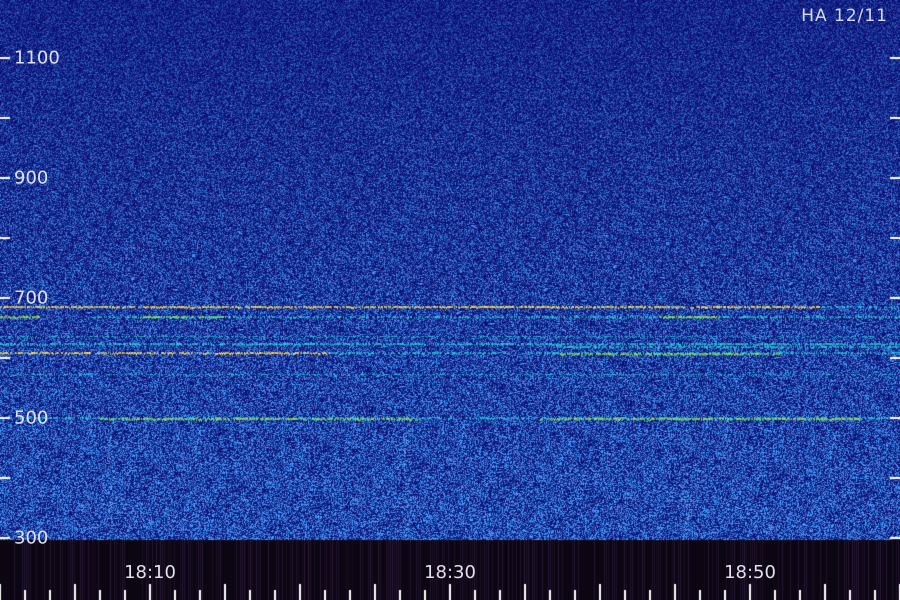 This screenshot has width=900, height=600. Describe the element at coordinates (31, 298) in the screenshot. I see `y-tick-label-700: 700` at that location.